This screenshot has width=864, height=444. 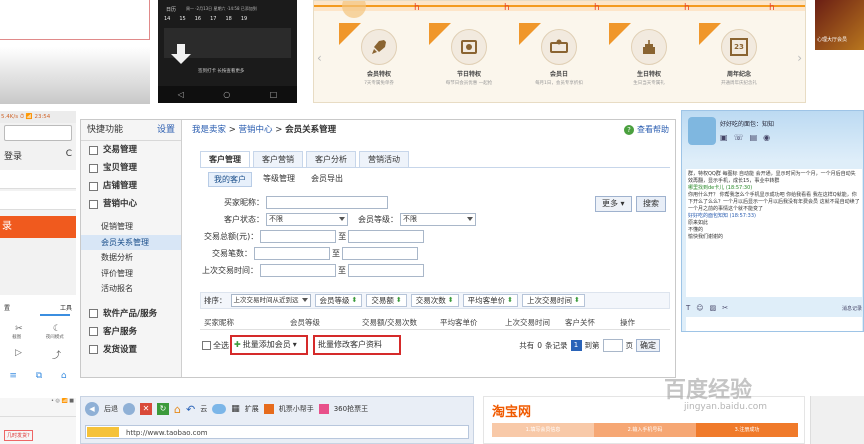 What do you see at coordinates (386, 236) in the screenshot?
I see `amount-max-input` at bounding box center [386, 236].